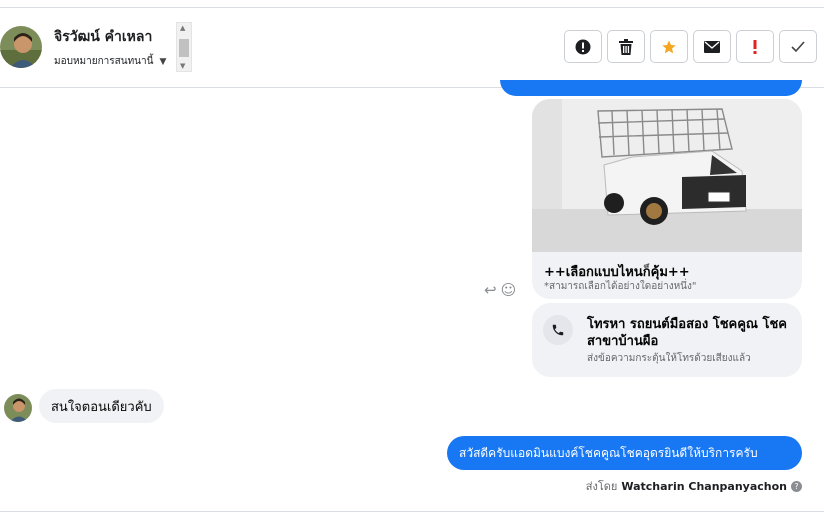 This screenshot has height=513, width=824. I want to click on done-button, so click(798, 46).